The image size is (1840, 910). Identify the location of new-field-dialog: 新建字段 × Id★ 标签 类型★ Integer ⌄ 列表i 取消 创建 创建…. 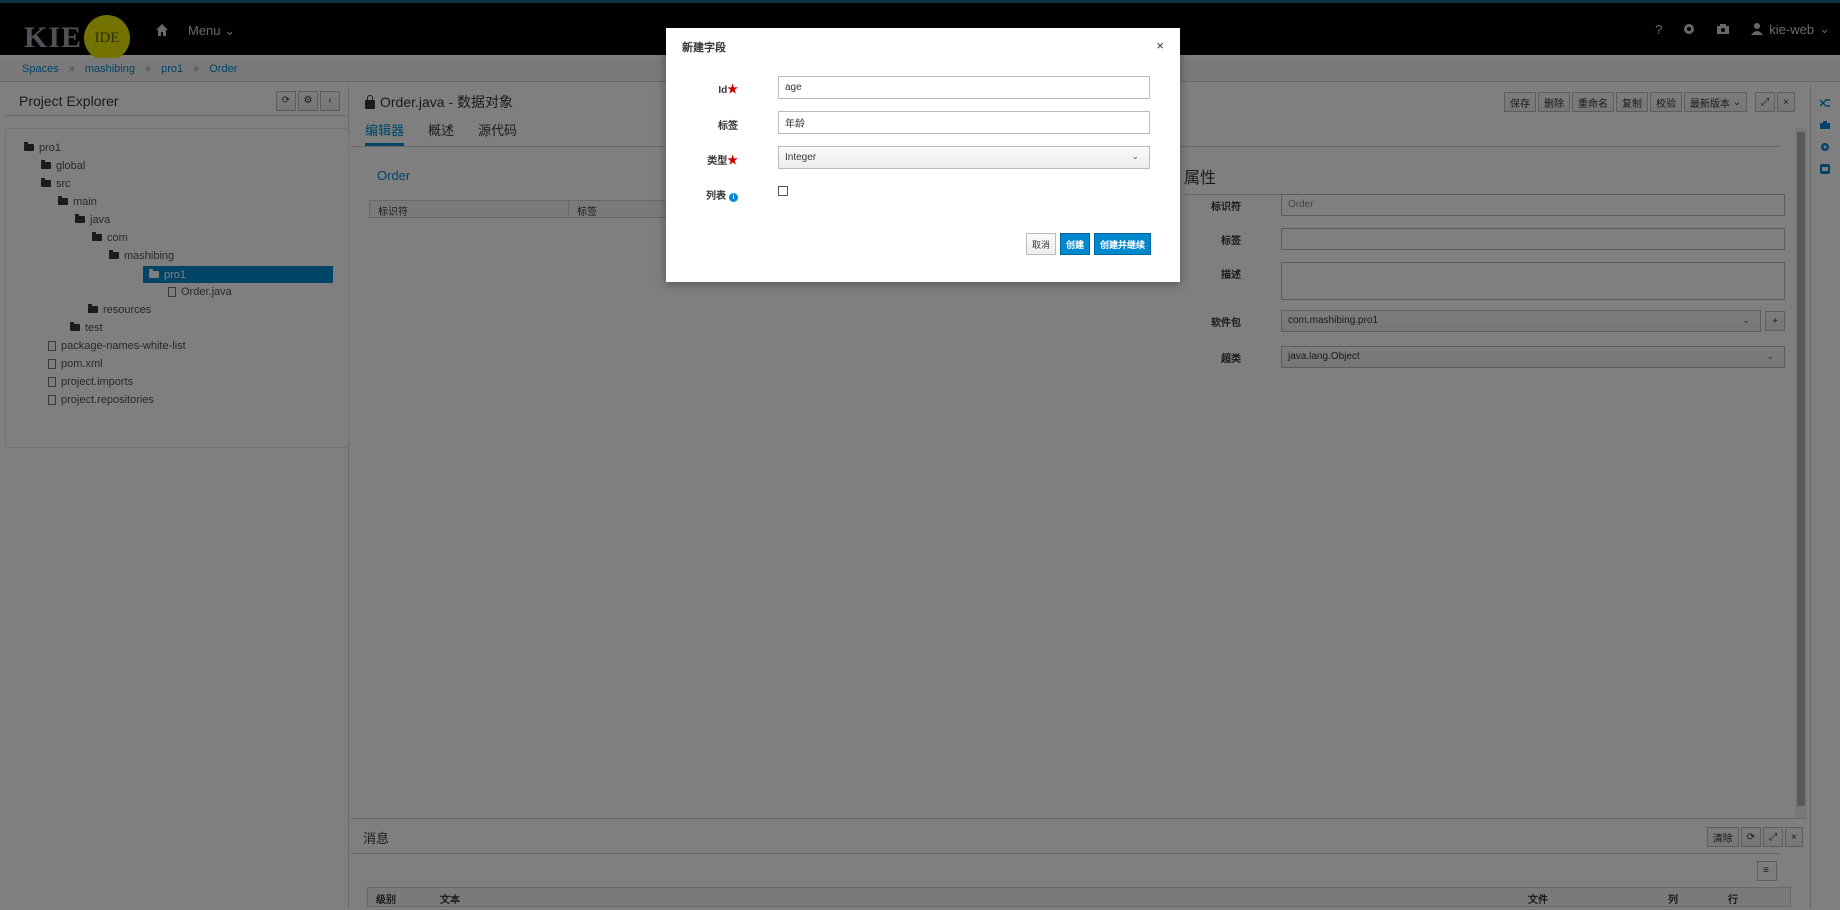
(923, 155).